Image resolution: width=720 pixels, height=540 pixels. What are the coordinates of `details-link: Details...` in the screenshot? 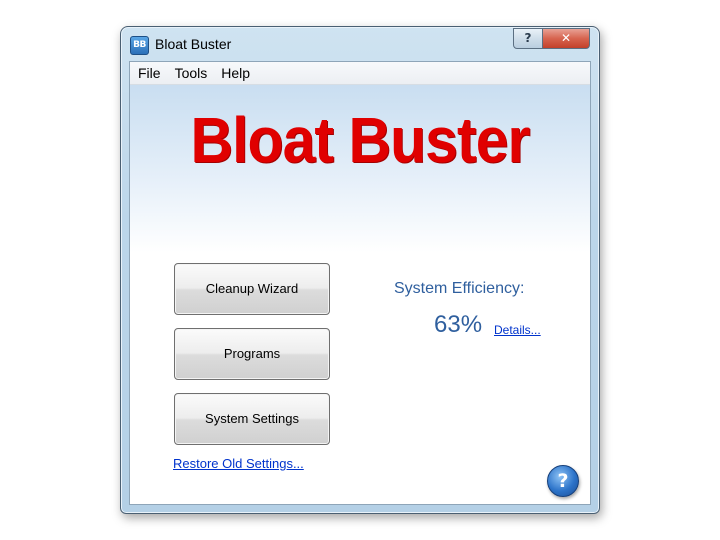 It's located at (517, 330).